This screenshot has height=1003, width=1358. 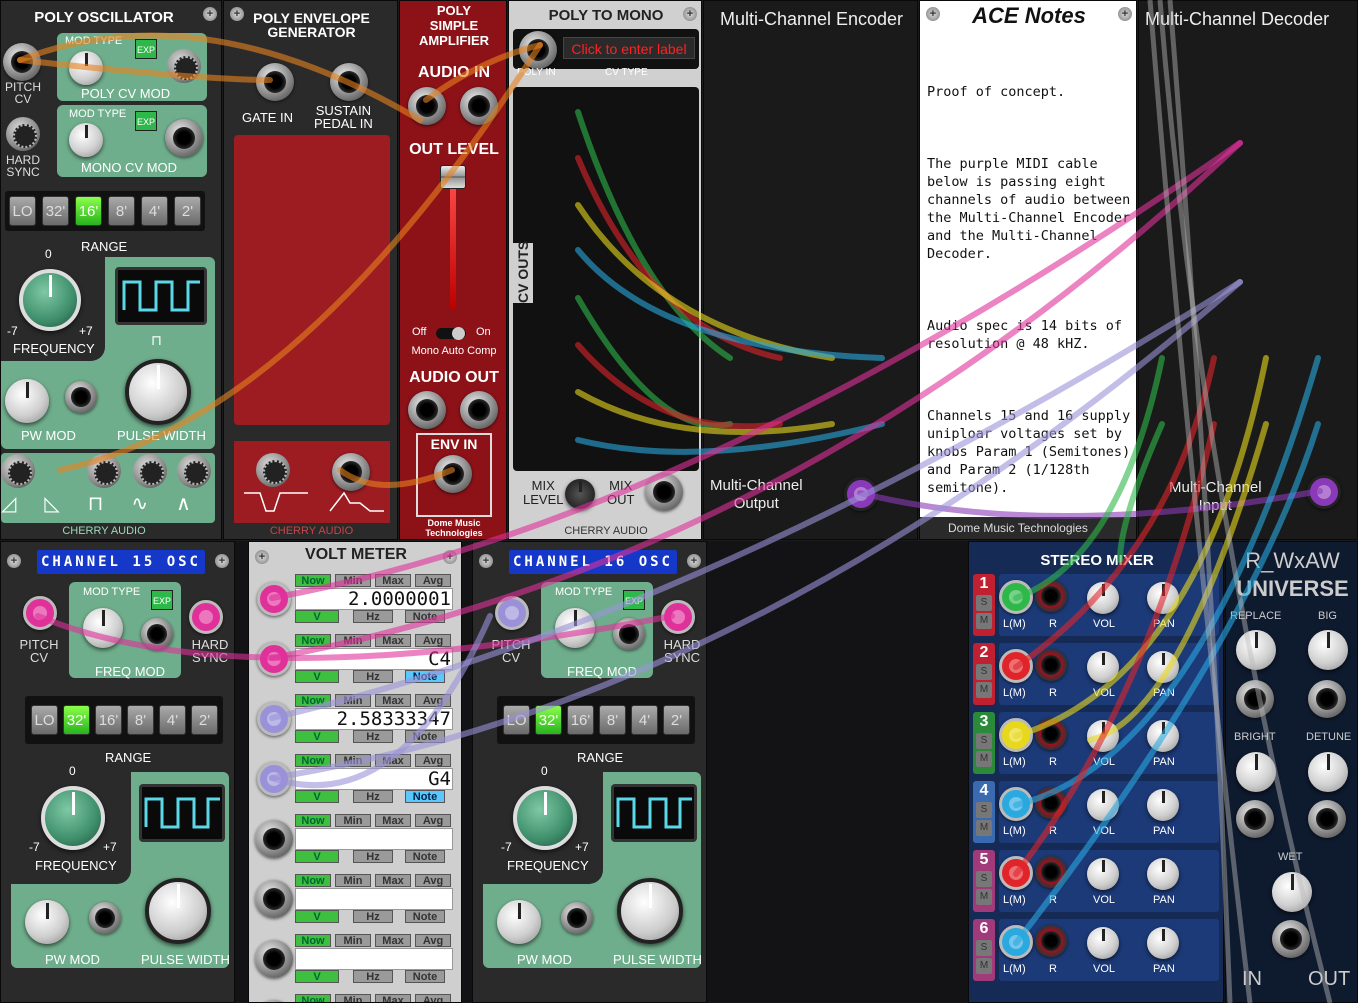 What do you see at coordinates (353, 880) in the screenshot?
I see `vm-btn-min-6: Min` at bounding box center [353, 880].